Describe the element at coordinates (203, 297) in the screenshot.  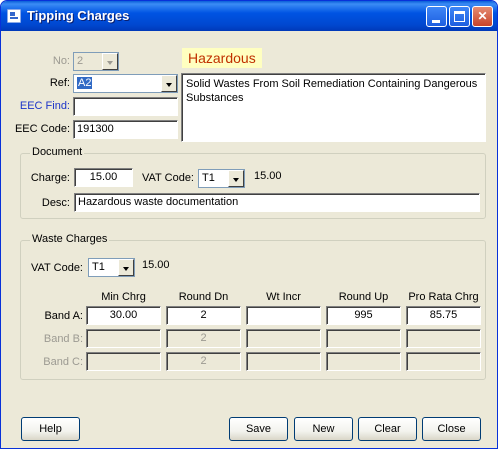
I see `column-header-round-dn: Round Dn` at that location.